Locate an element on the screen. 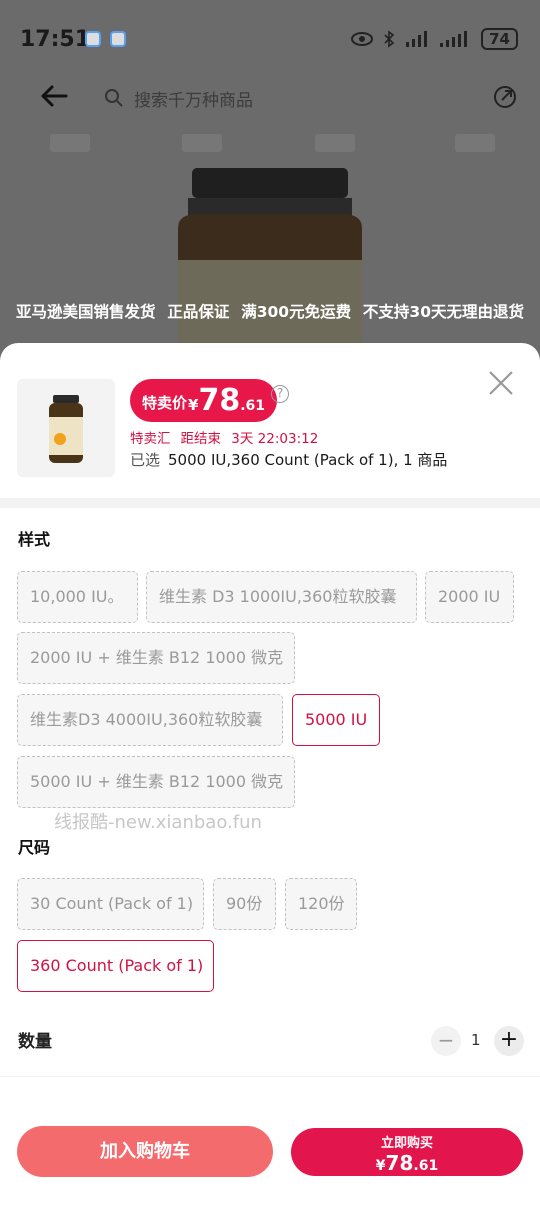 The image size is (540, 1224). buy-now-price: ¥78.61 is located at coordinates (407, 1163).